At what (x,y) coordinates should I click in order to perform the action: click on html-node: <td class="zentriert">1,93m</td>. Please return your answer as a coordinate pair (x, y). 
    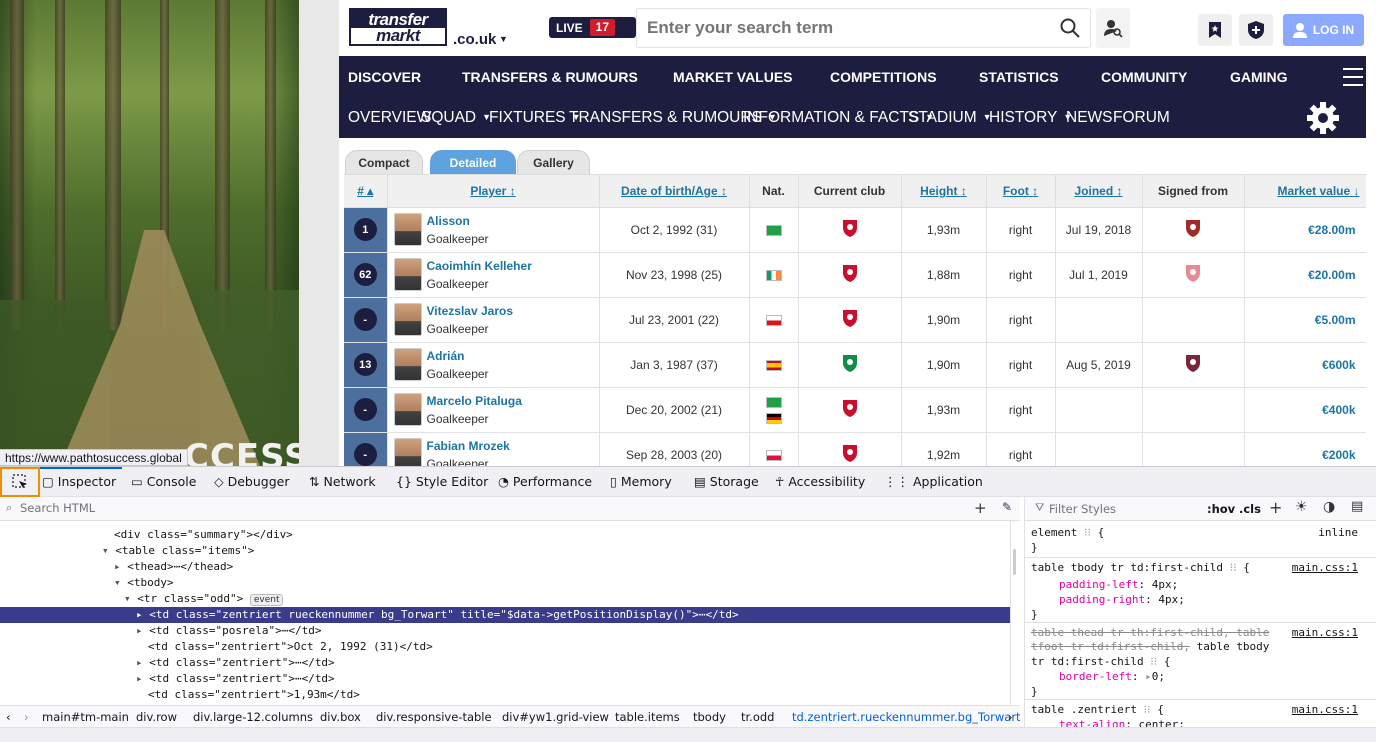
    Looking at the image, I should click on (505, 695).